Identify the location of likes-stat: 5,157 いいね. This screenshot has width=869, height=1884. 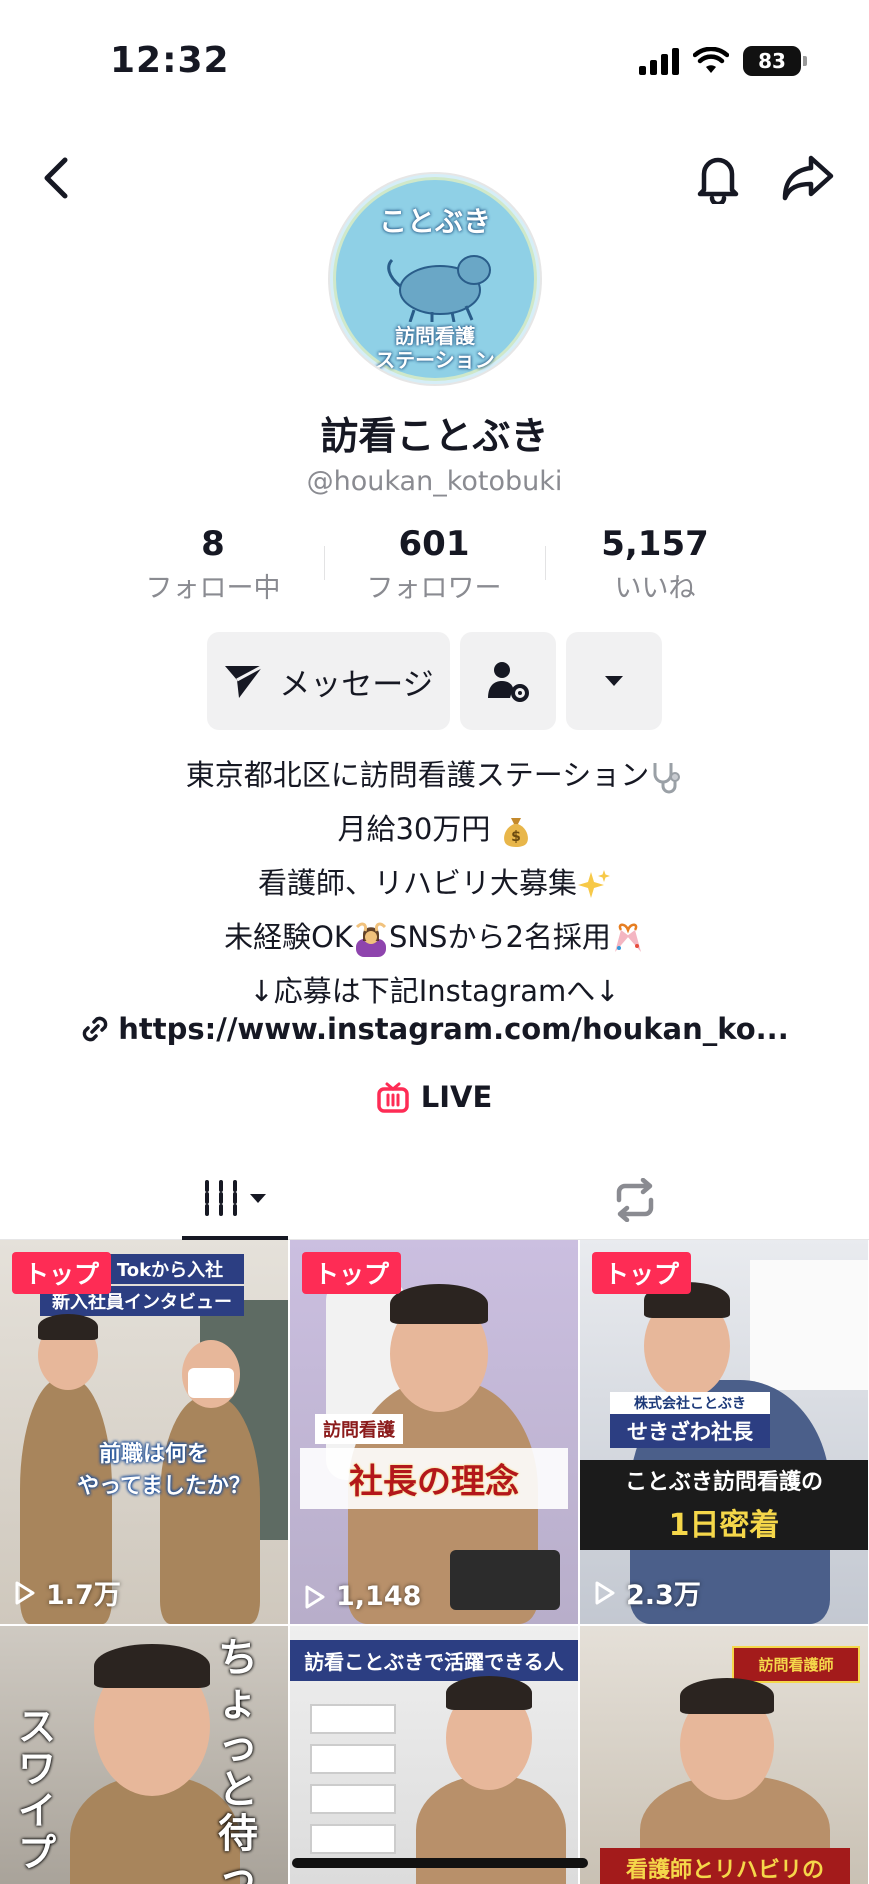
(655, 564).